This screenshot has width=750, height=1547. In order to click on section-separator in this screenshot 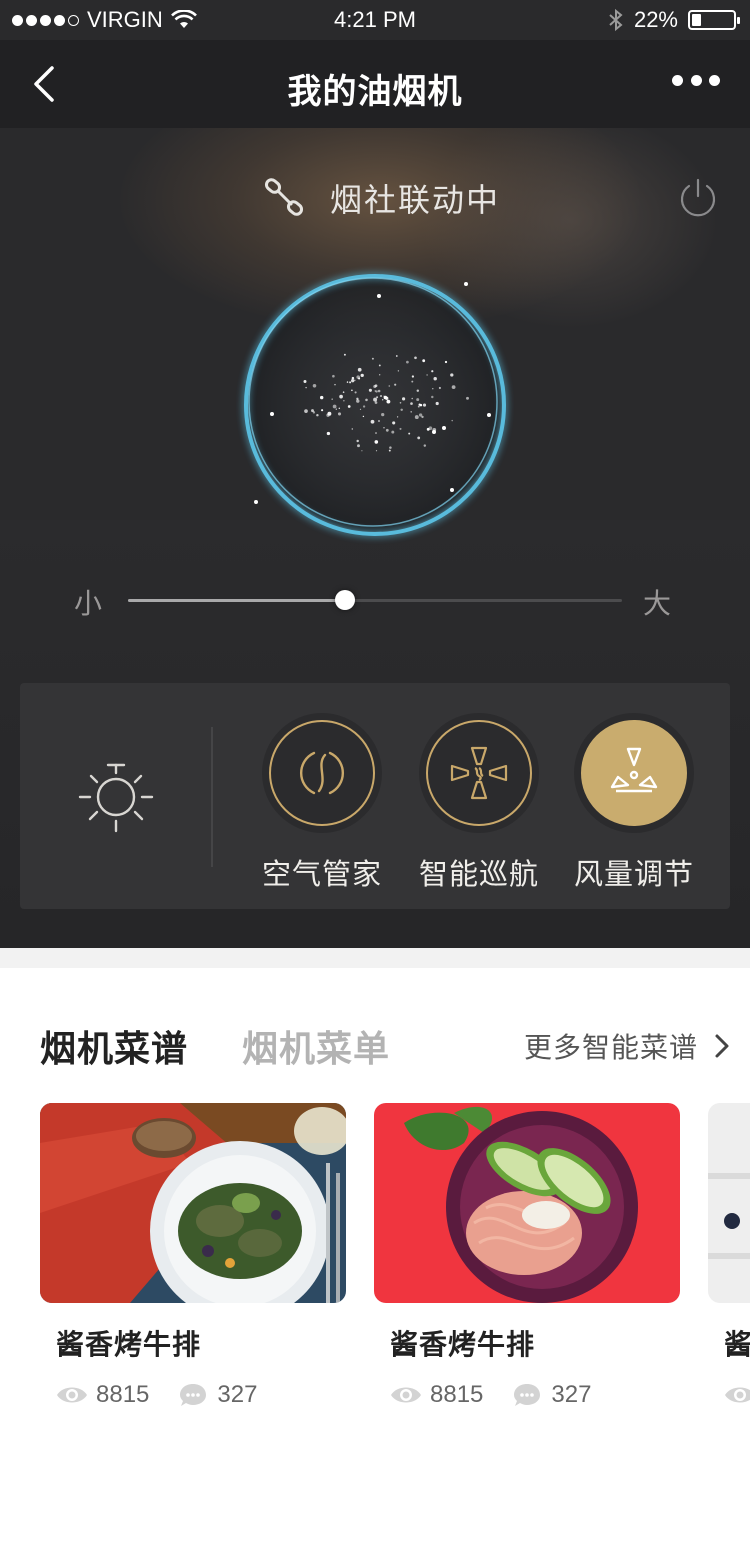, I will do `click(375, 958)`.